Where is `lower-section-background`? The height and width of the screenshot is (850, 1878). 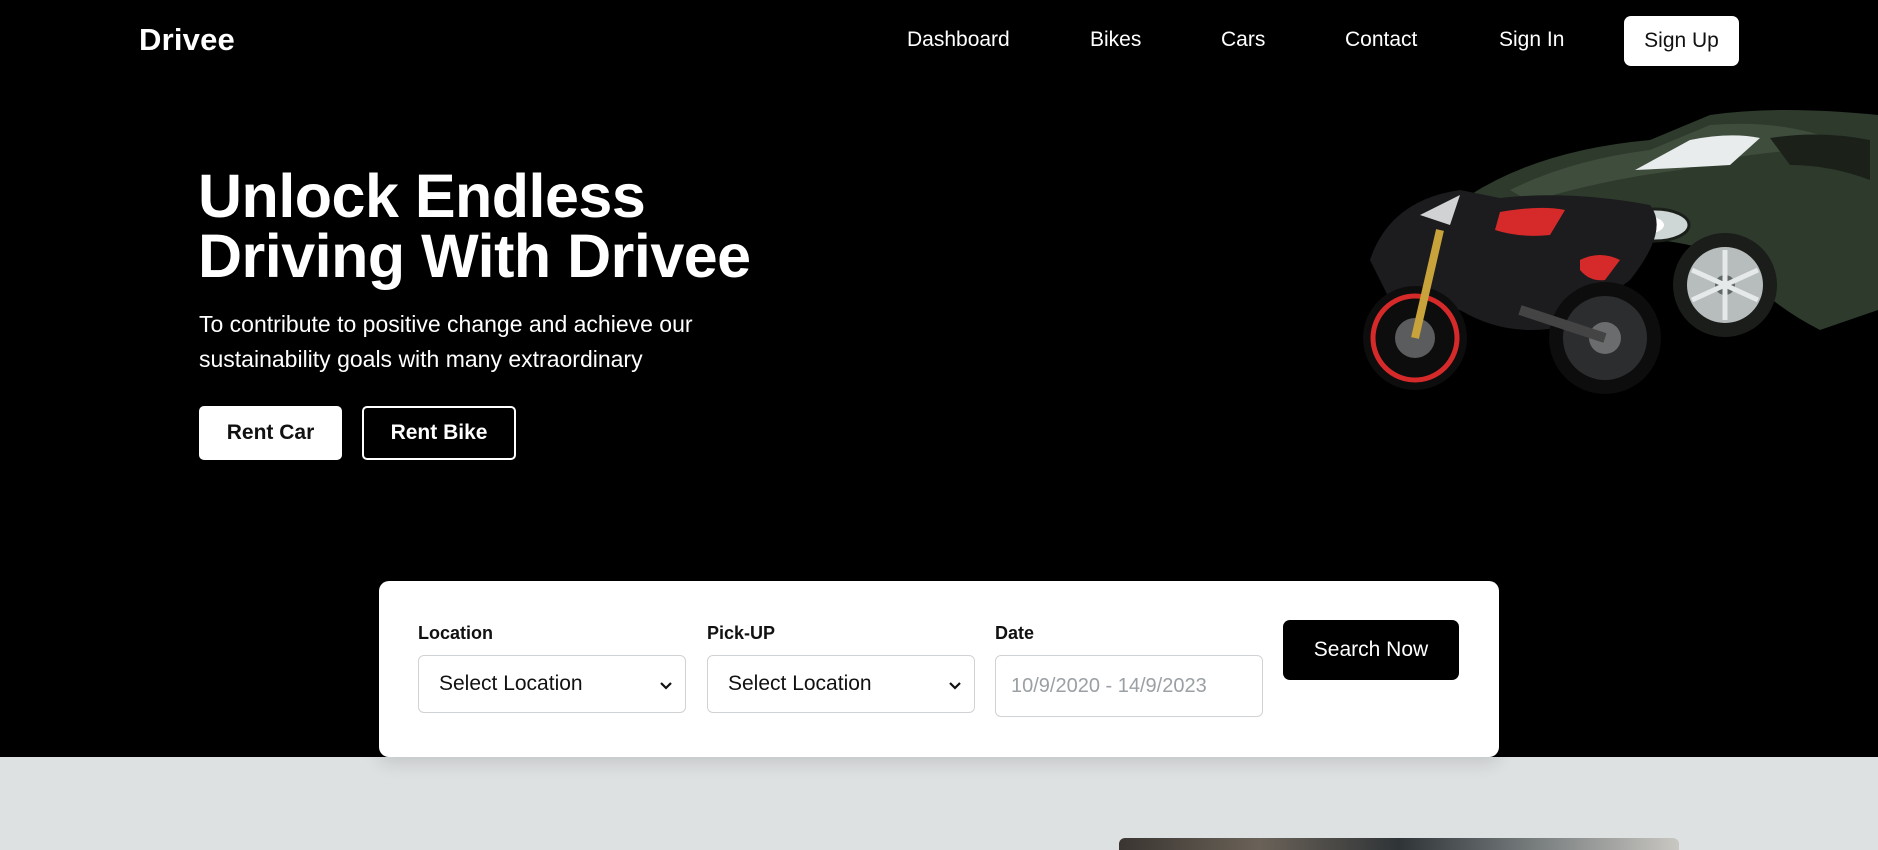 lower-section-background is located at coordinates (939, 803).